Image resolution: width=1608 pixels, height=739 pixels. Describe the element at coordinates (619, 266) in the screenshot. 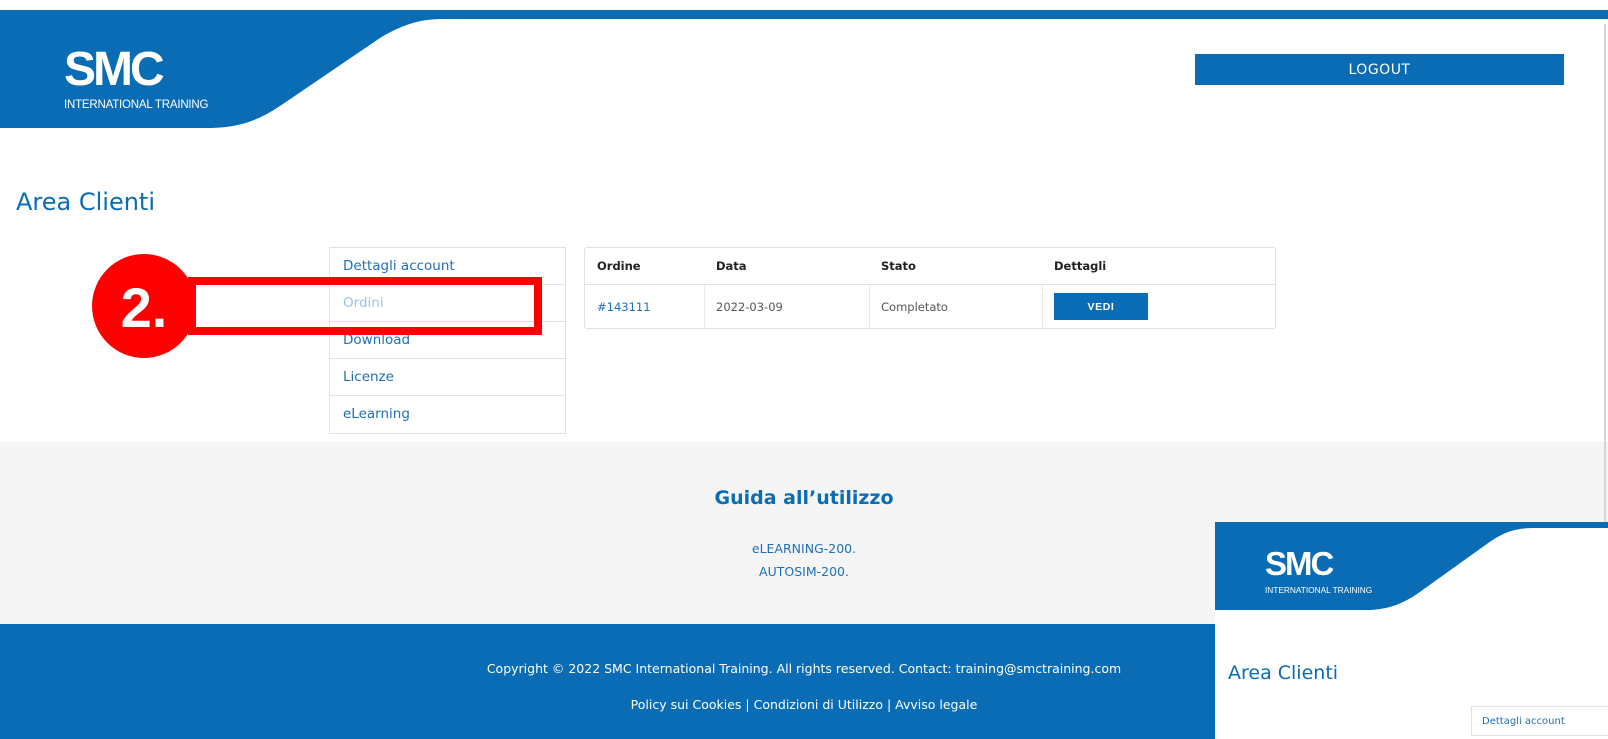

I see `column-header-ordine: Ordine` at that location.